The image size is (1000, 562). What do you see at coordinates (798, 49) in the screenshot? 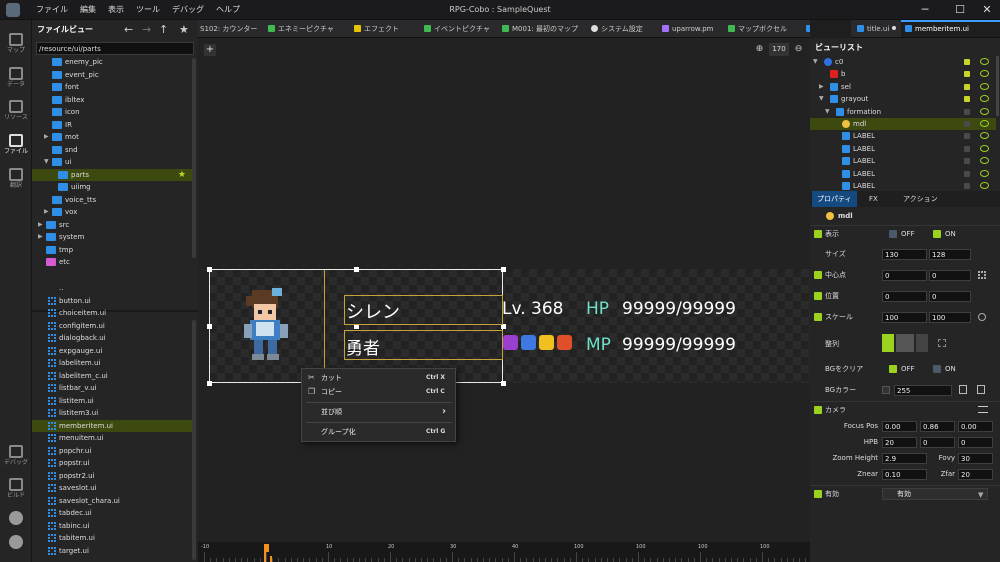
I see `zoom-out-icon: ⊖` at bounding box center [798, 49].